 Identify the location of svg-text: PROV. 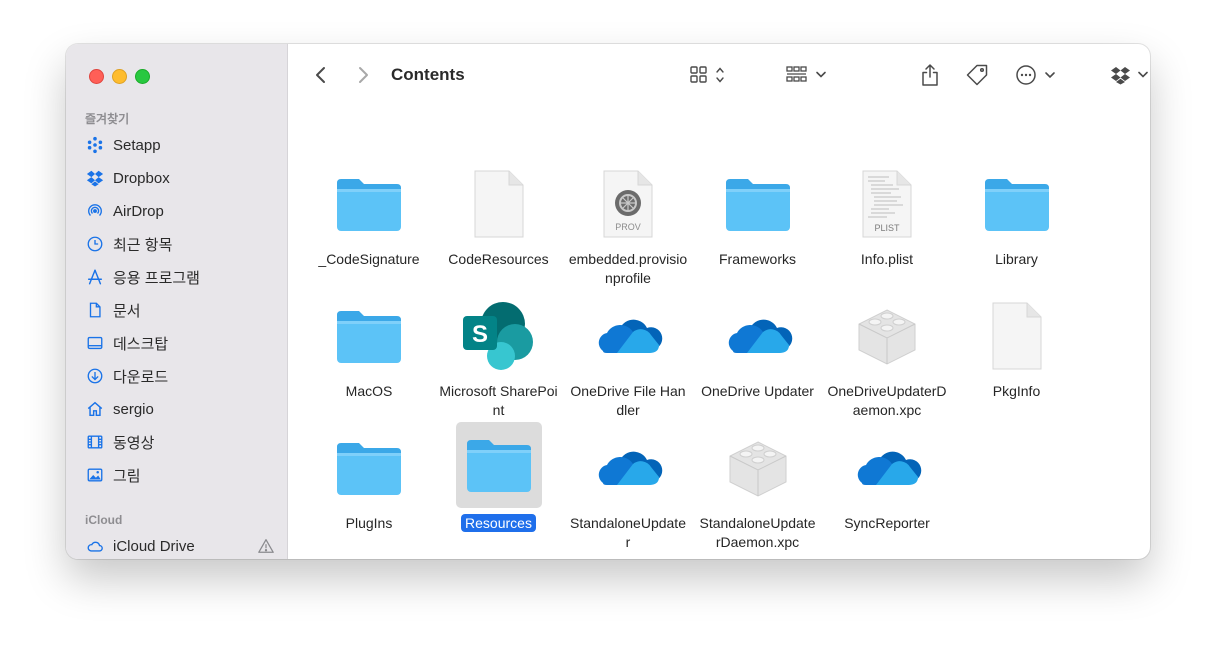
(628, 227).